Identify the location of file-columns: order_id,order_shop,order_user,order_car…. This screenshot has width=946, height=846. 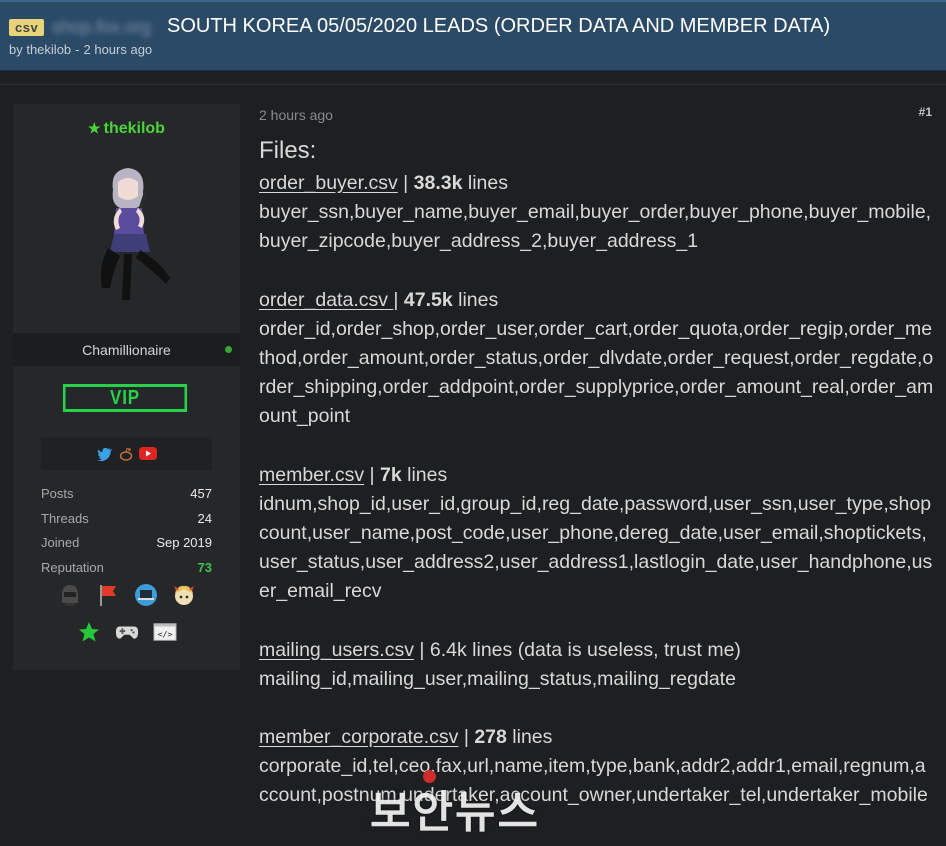
(596, 372).